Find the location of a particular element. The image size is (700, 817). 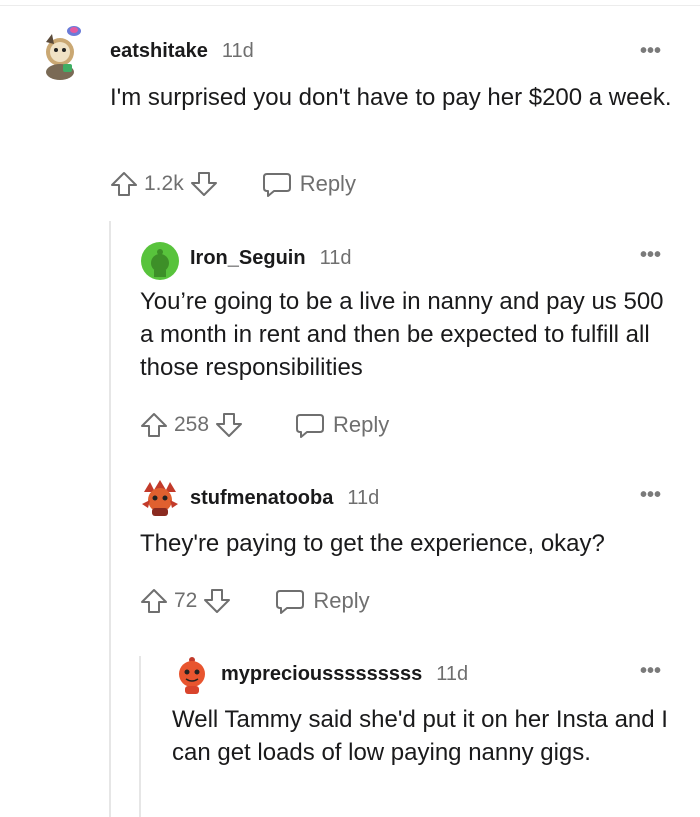

comment-header: mypreciousssssssss 11d is located at coordinates (344, 674).